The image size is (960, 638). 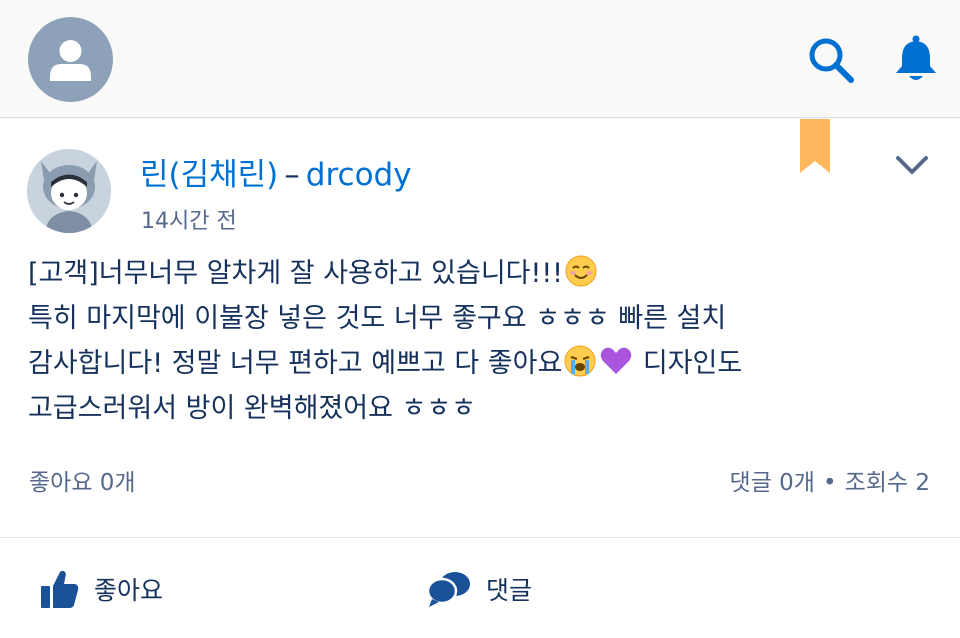 What do you see at coordinates (70, 59) in the screenshot?
I see `user-avatar-icon` at bounding box center [70, 59].